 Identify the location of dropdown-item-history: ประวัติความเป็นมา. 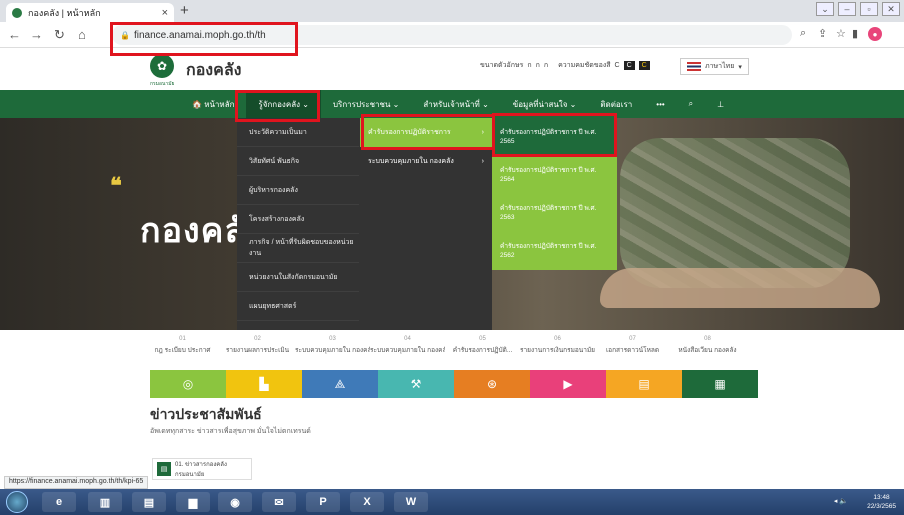
(298, 132).